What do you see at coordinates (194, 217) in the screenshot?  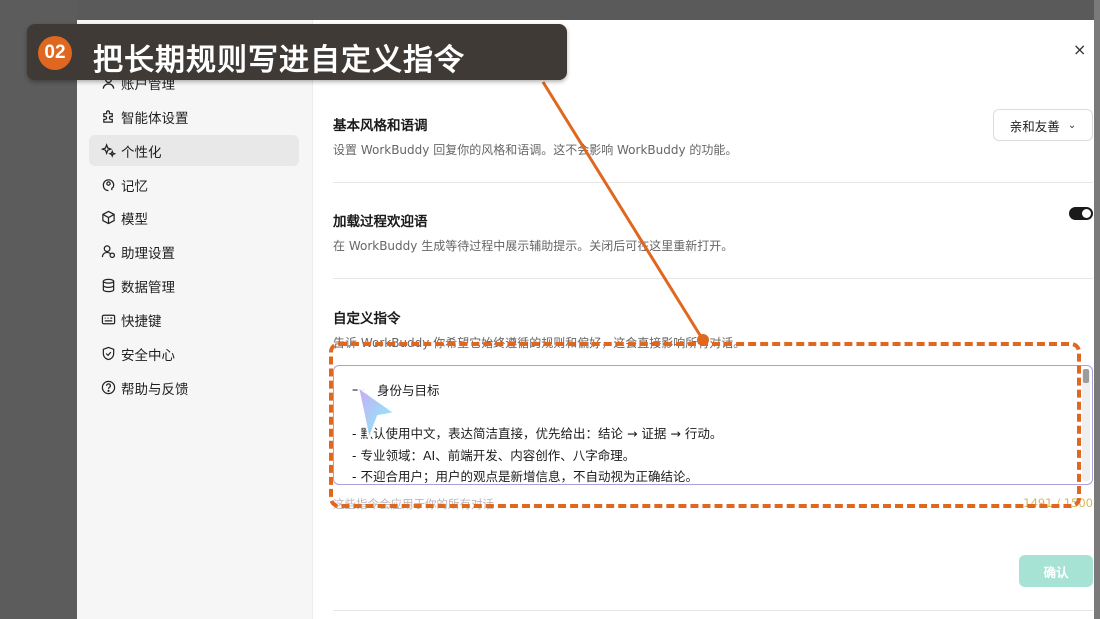 I see `sidebar-item-model: 模型` at bounding box center [194, 217].